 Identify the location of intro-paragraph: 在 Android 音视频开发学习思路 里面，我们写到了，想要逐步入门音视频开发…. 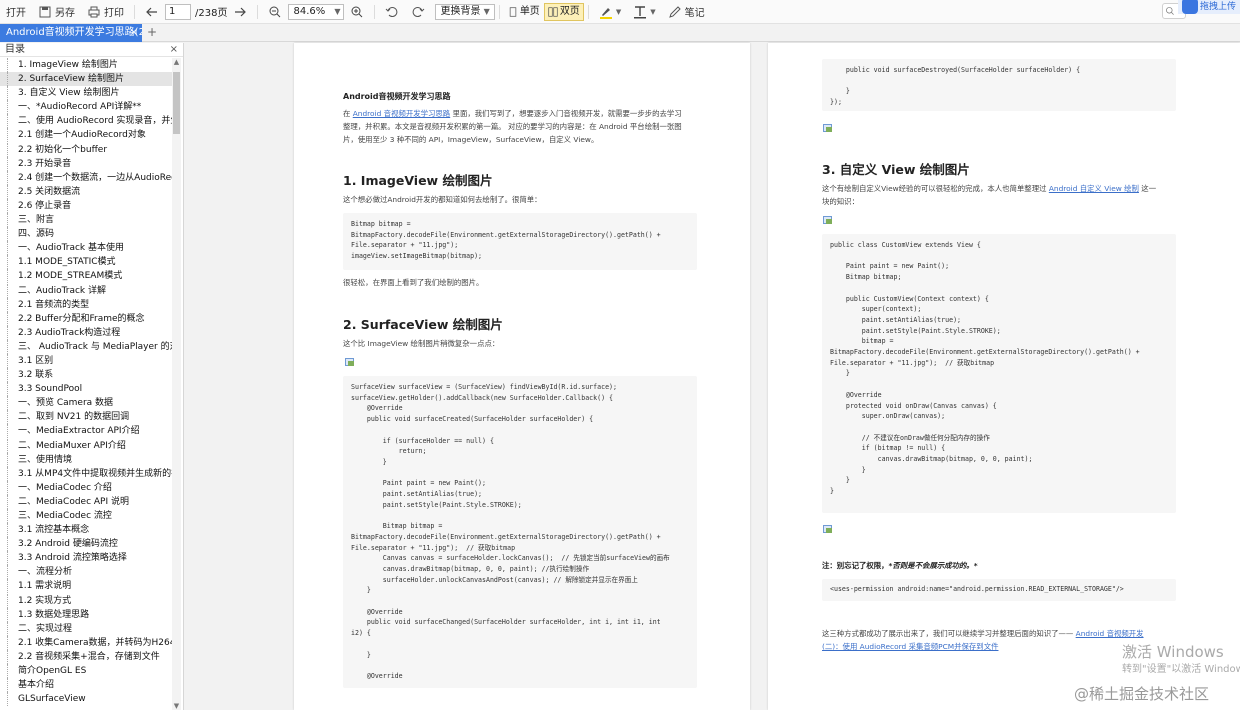
(528, 126).